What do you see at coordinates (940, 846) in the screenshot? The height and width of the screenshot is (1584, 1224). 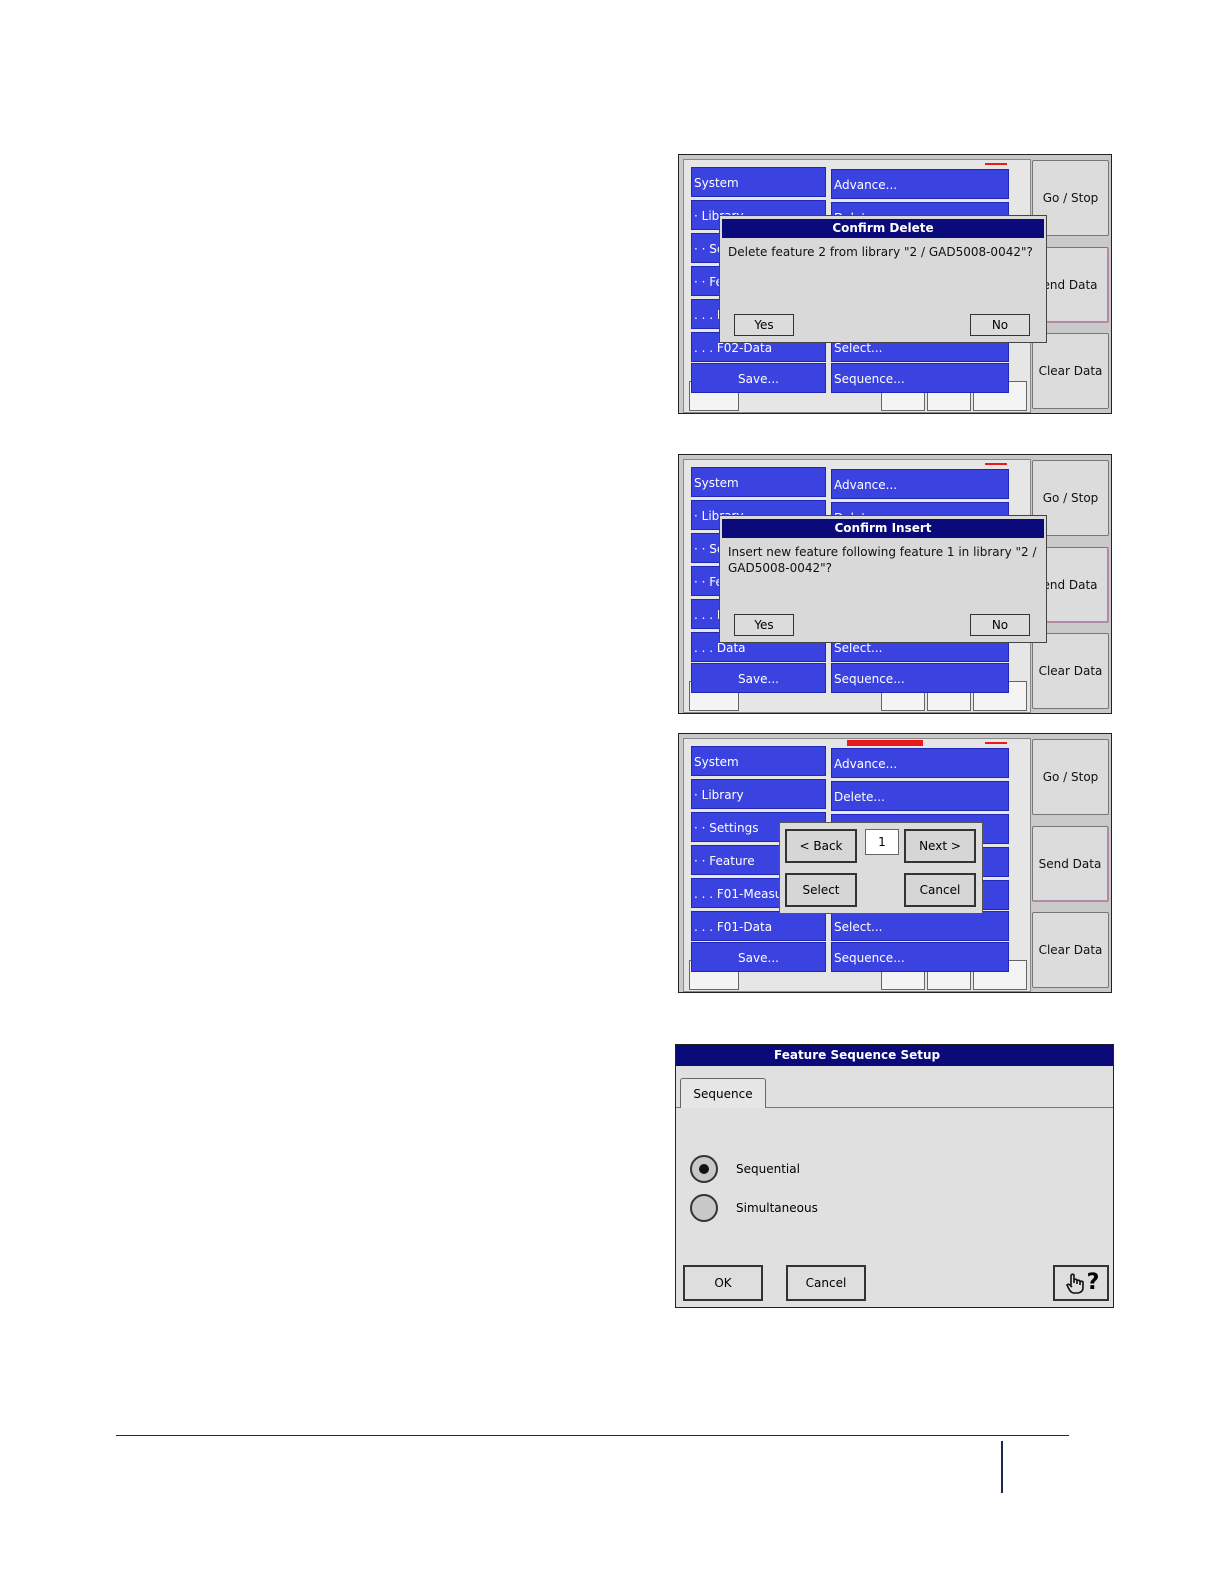 I see `next-button: Next >` at bounding box center [940, 846].